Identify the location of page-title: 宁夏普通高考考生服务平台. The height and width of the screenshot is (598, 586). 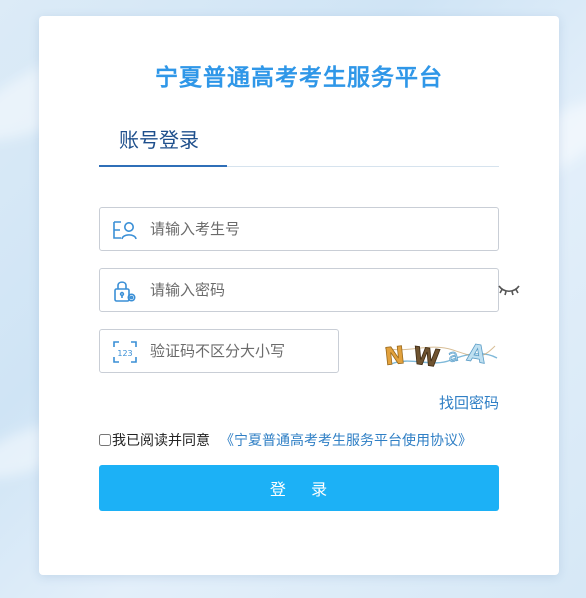
(299, 78).